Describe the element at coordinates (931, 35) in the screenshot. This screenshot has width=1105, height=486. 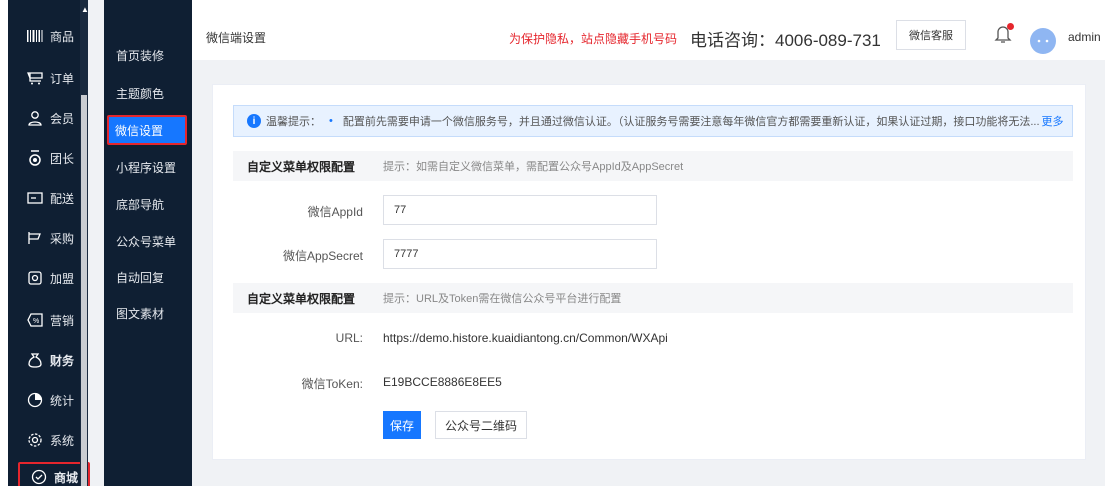
I see `wechat-service-button: 微信客服` at that location.